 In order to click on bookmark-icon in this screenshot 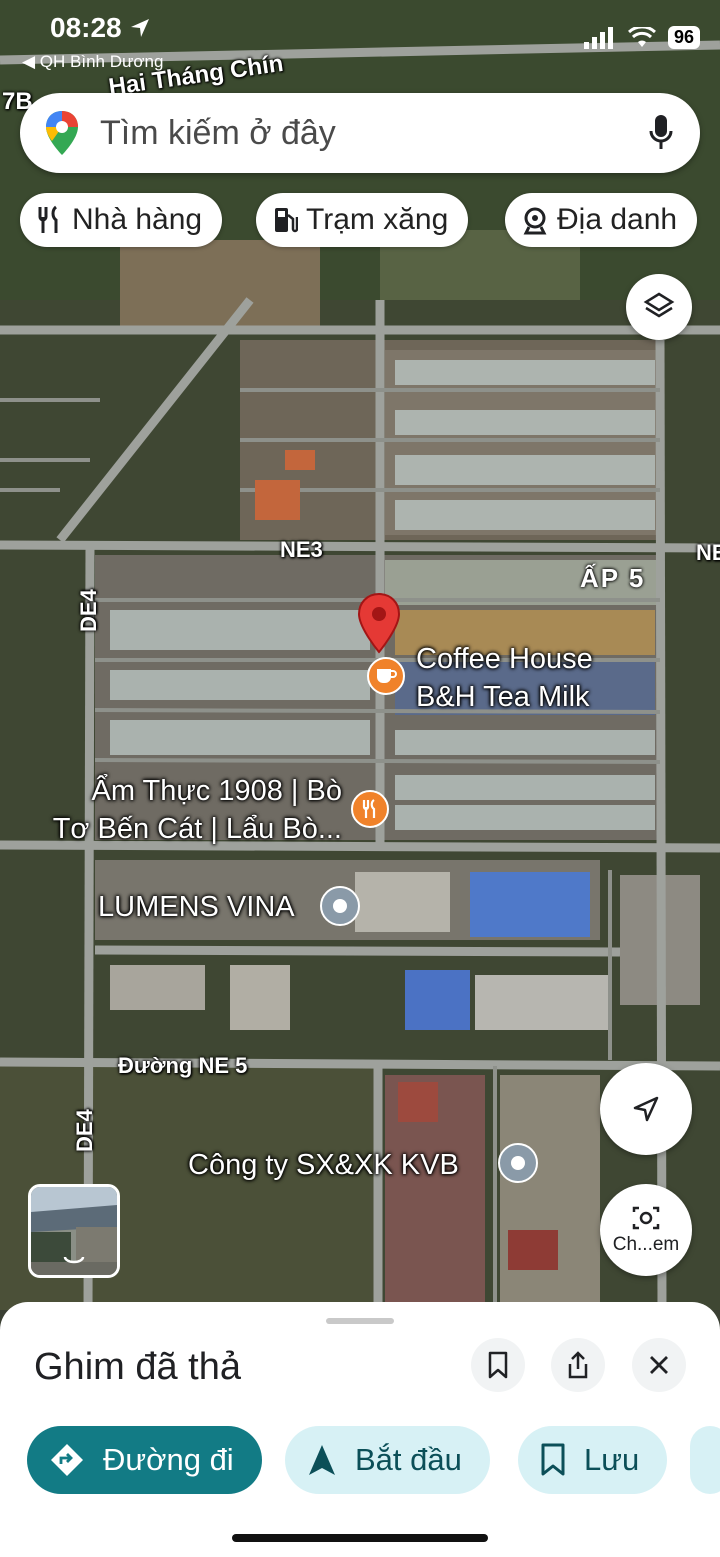, I will do `click(553, 1459)`.